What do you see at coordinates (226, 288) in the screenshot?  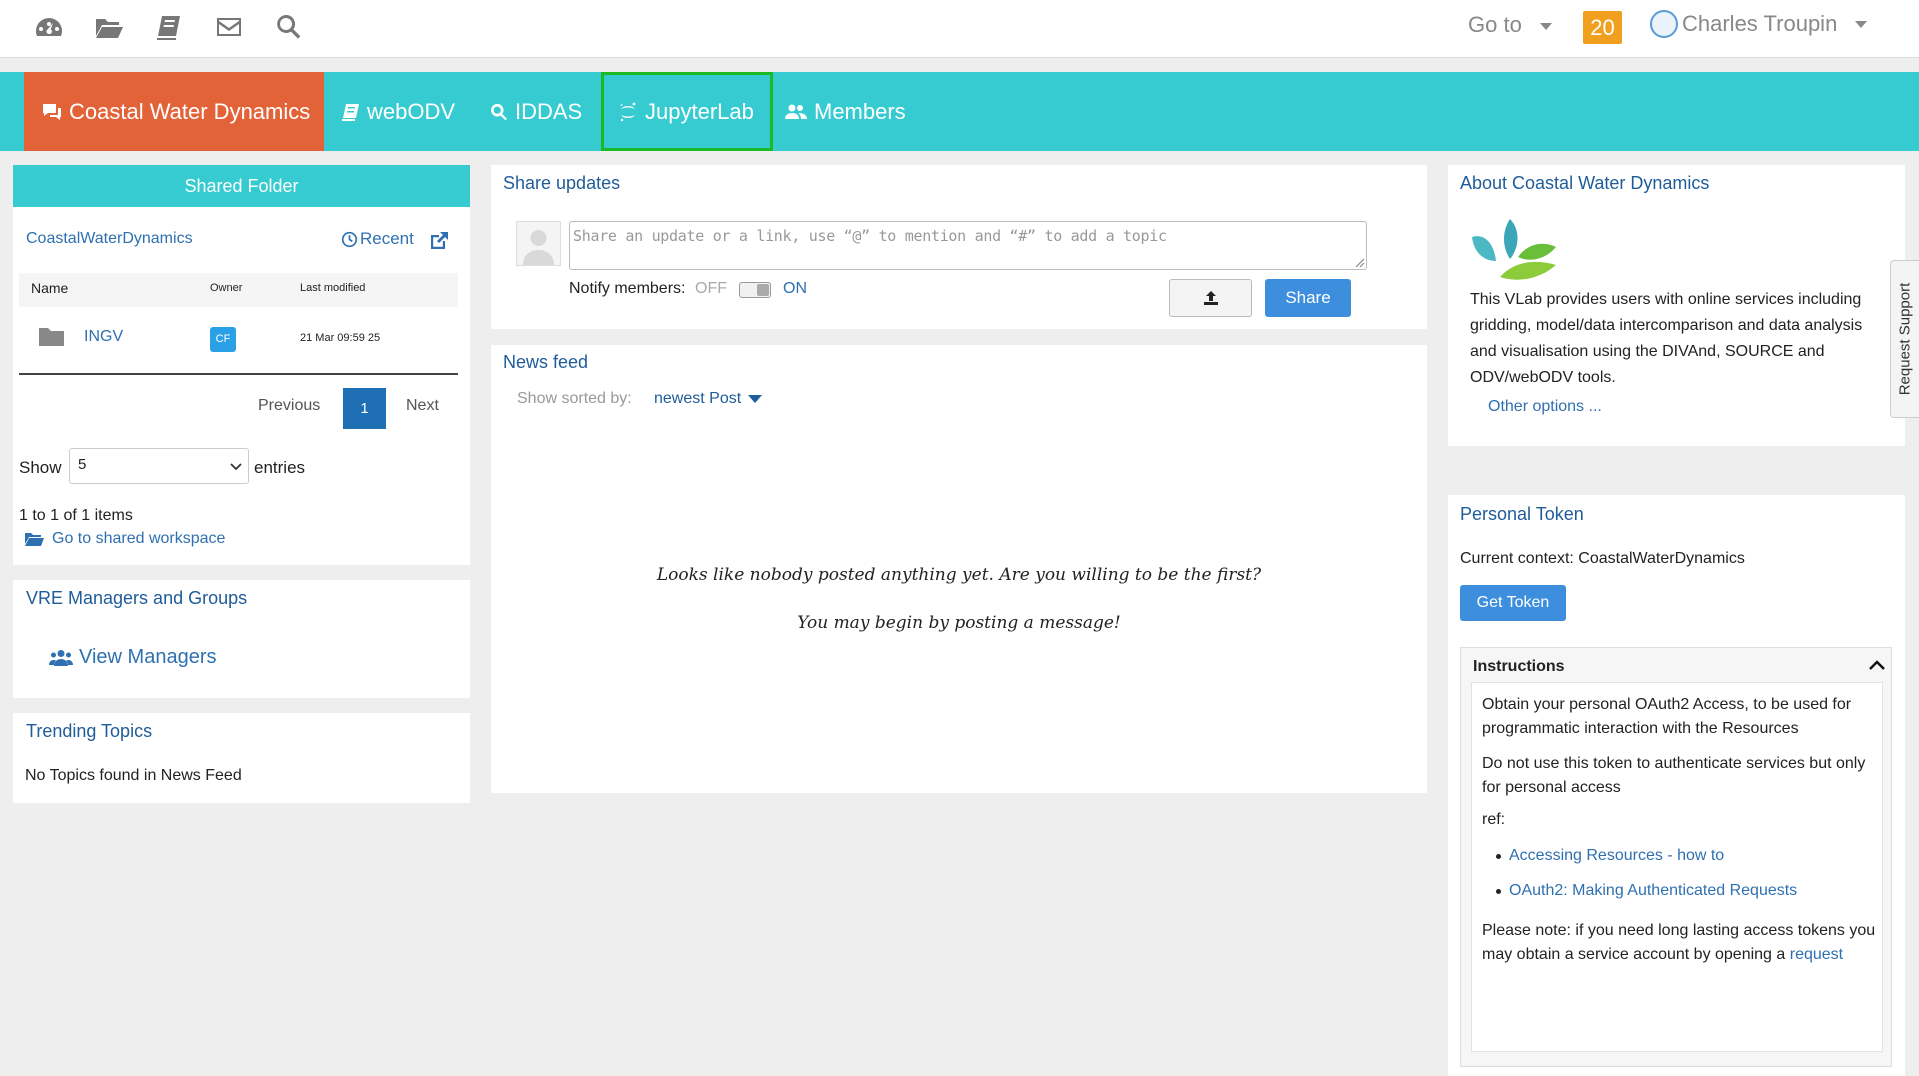 I see `column-header-owner: Owner` at bounding box center [226, 288].